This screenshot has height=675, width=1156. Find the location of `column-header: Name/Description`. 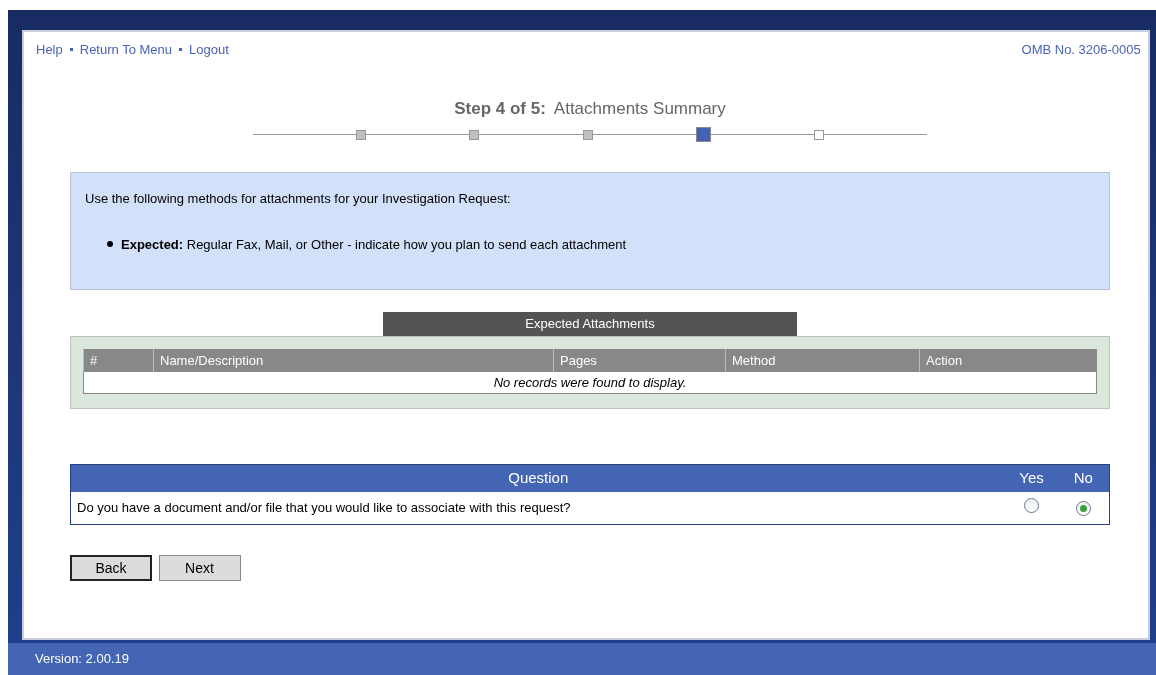

column-header: Name/Description is located at coordinates (353, 360).